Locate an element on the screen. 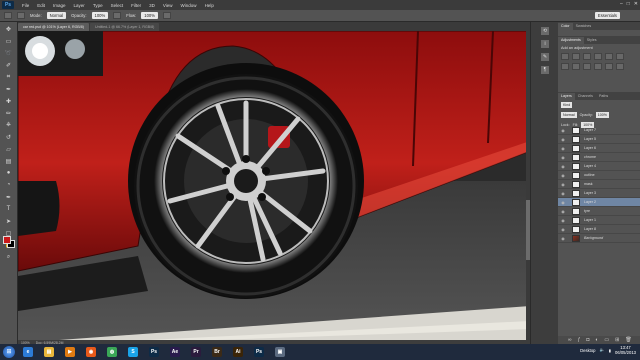  mask-icon: ◘ is located at coordinates (587, 340).